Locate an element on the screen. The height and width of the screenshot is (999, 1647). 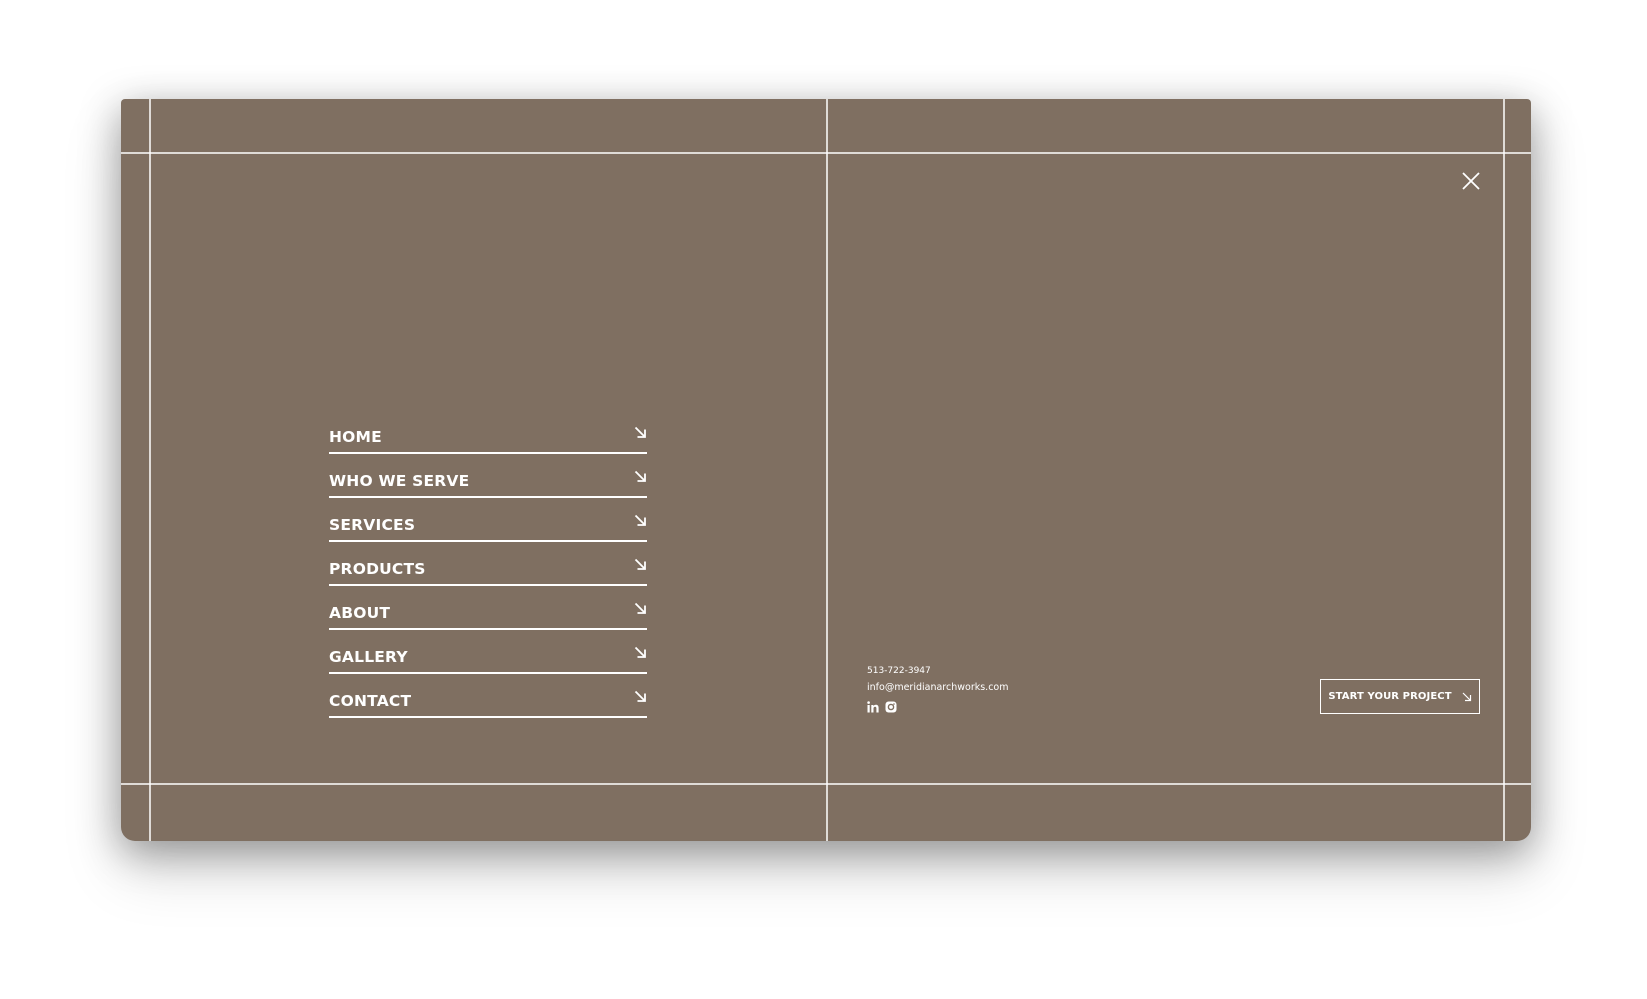
nav-item-label: SERVICES is located at coordinates (372, 525).